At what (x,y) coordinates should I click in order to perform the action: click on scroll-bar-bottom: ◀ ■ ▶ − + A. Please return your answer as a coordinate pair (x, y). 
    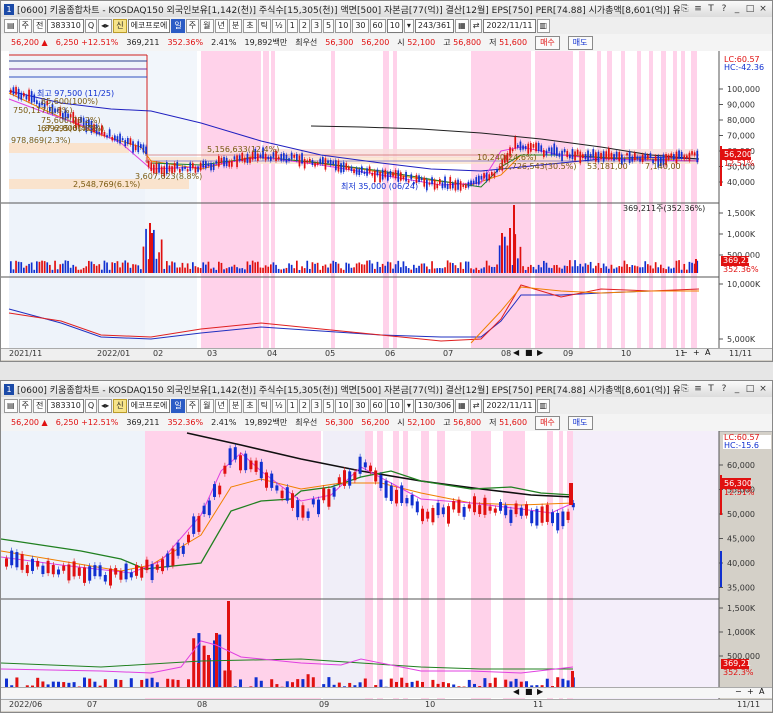
    Looking at the image, I should click on (386, 692).